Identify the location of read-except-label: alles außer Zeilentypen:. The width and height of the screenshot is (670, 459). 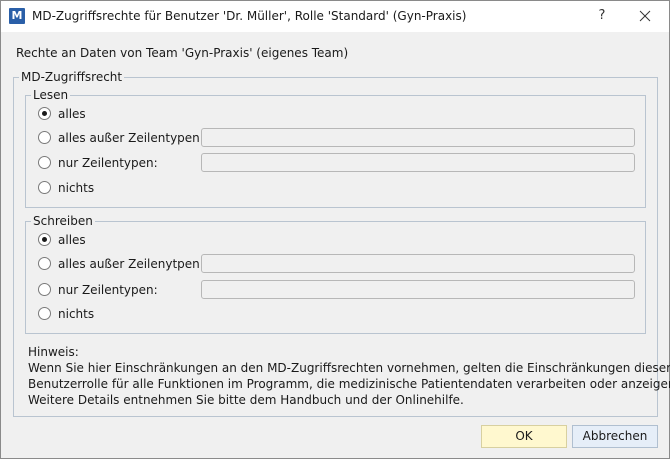
(131, 138).